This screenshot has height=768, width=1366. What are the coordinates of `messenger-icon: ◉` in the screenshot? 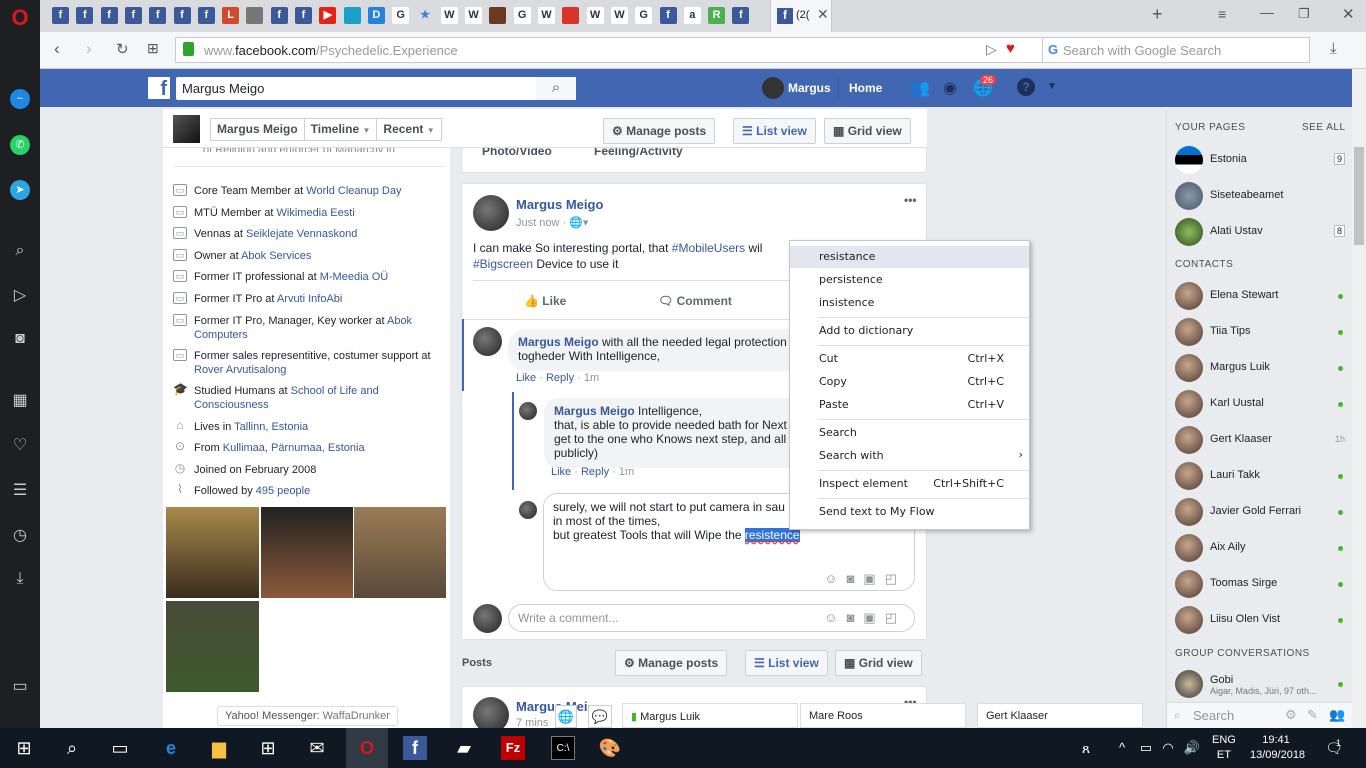 It's located at (950, 88).